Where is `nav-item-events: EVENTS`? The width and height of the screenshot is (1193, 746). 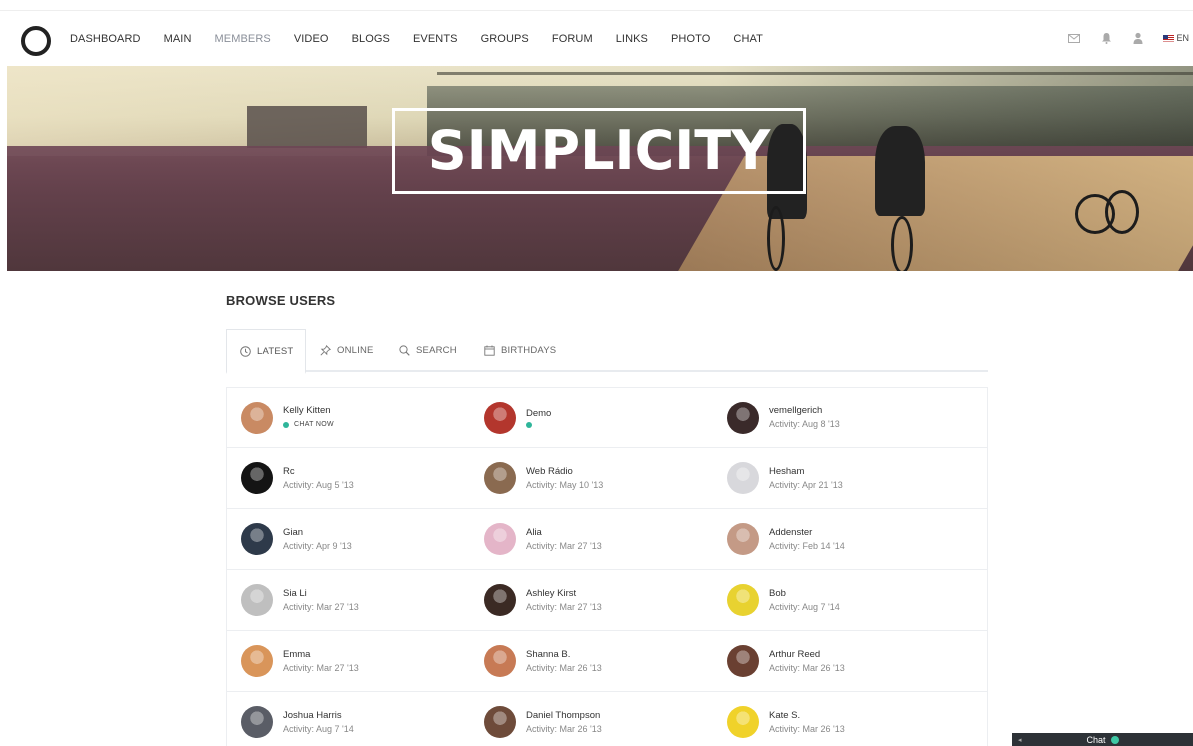 nav-item-events: EVENTS is located at coordinates (435, 39).